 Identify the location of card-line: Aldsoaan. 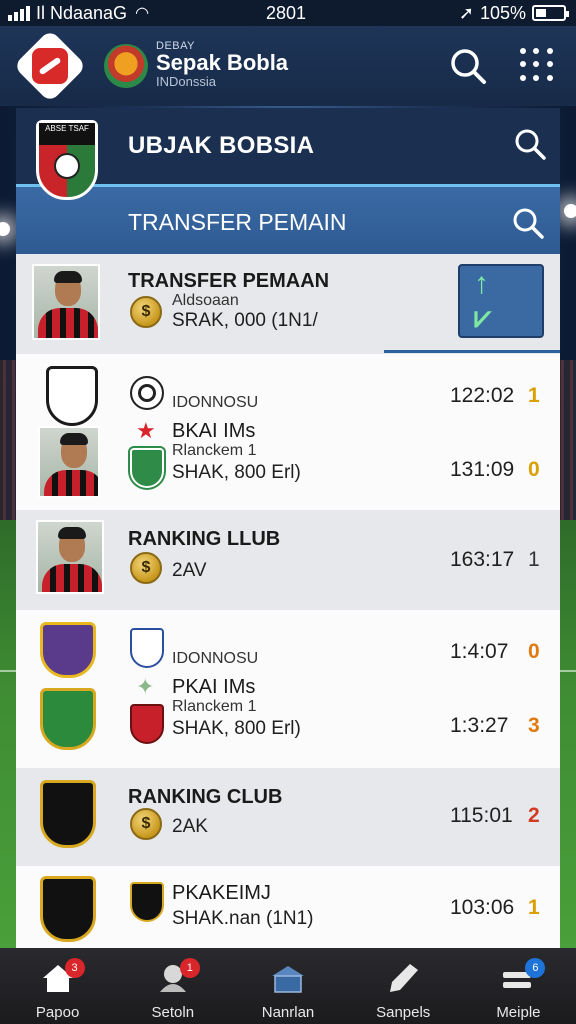
(205, 300).